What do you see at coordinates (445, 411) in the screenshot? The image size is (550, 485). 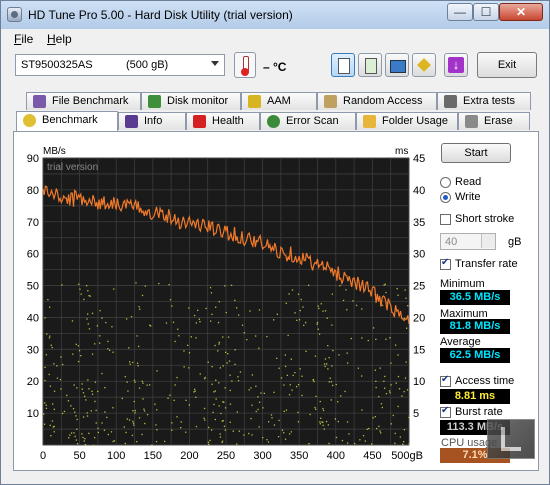 I see `burst-rate-checkbox` at bounding box center [445, 411].